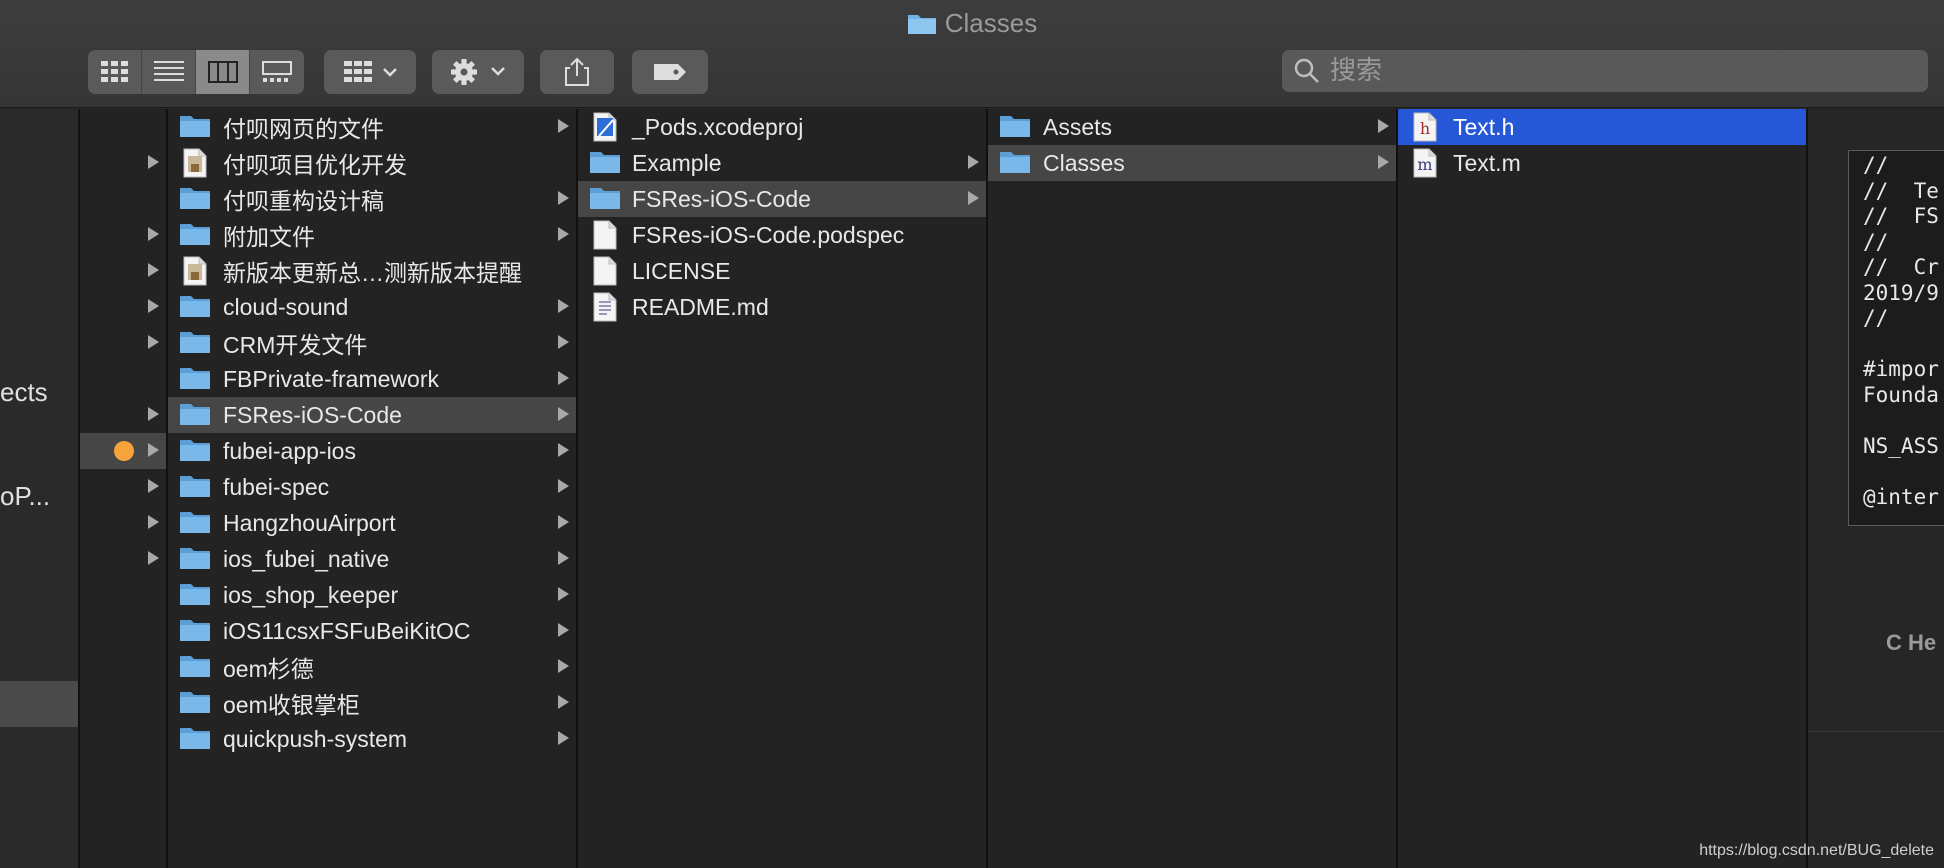 Image resolution: width=1944 pixels, height=868 pixels. What do you see at coordinates (372, 523) in the screenshot?
I see `list-item: HangzhouAirport` at bounding box center [372, 523].